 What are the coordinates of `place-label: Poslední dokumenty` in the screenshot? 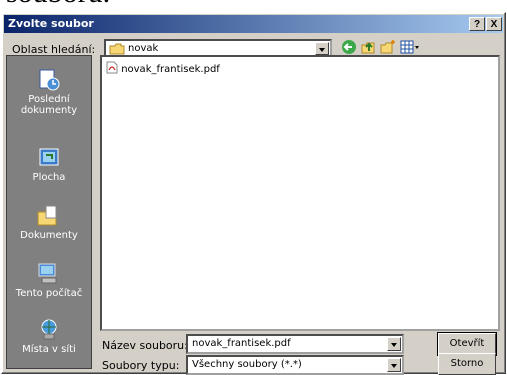 It's located at (49, 105).